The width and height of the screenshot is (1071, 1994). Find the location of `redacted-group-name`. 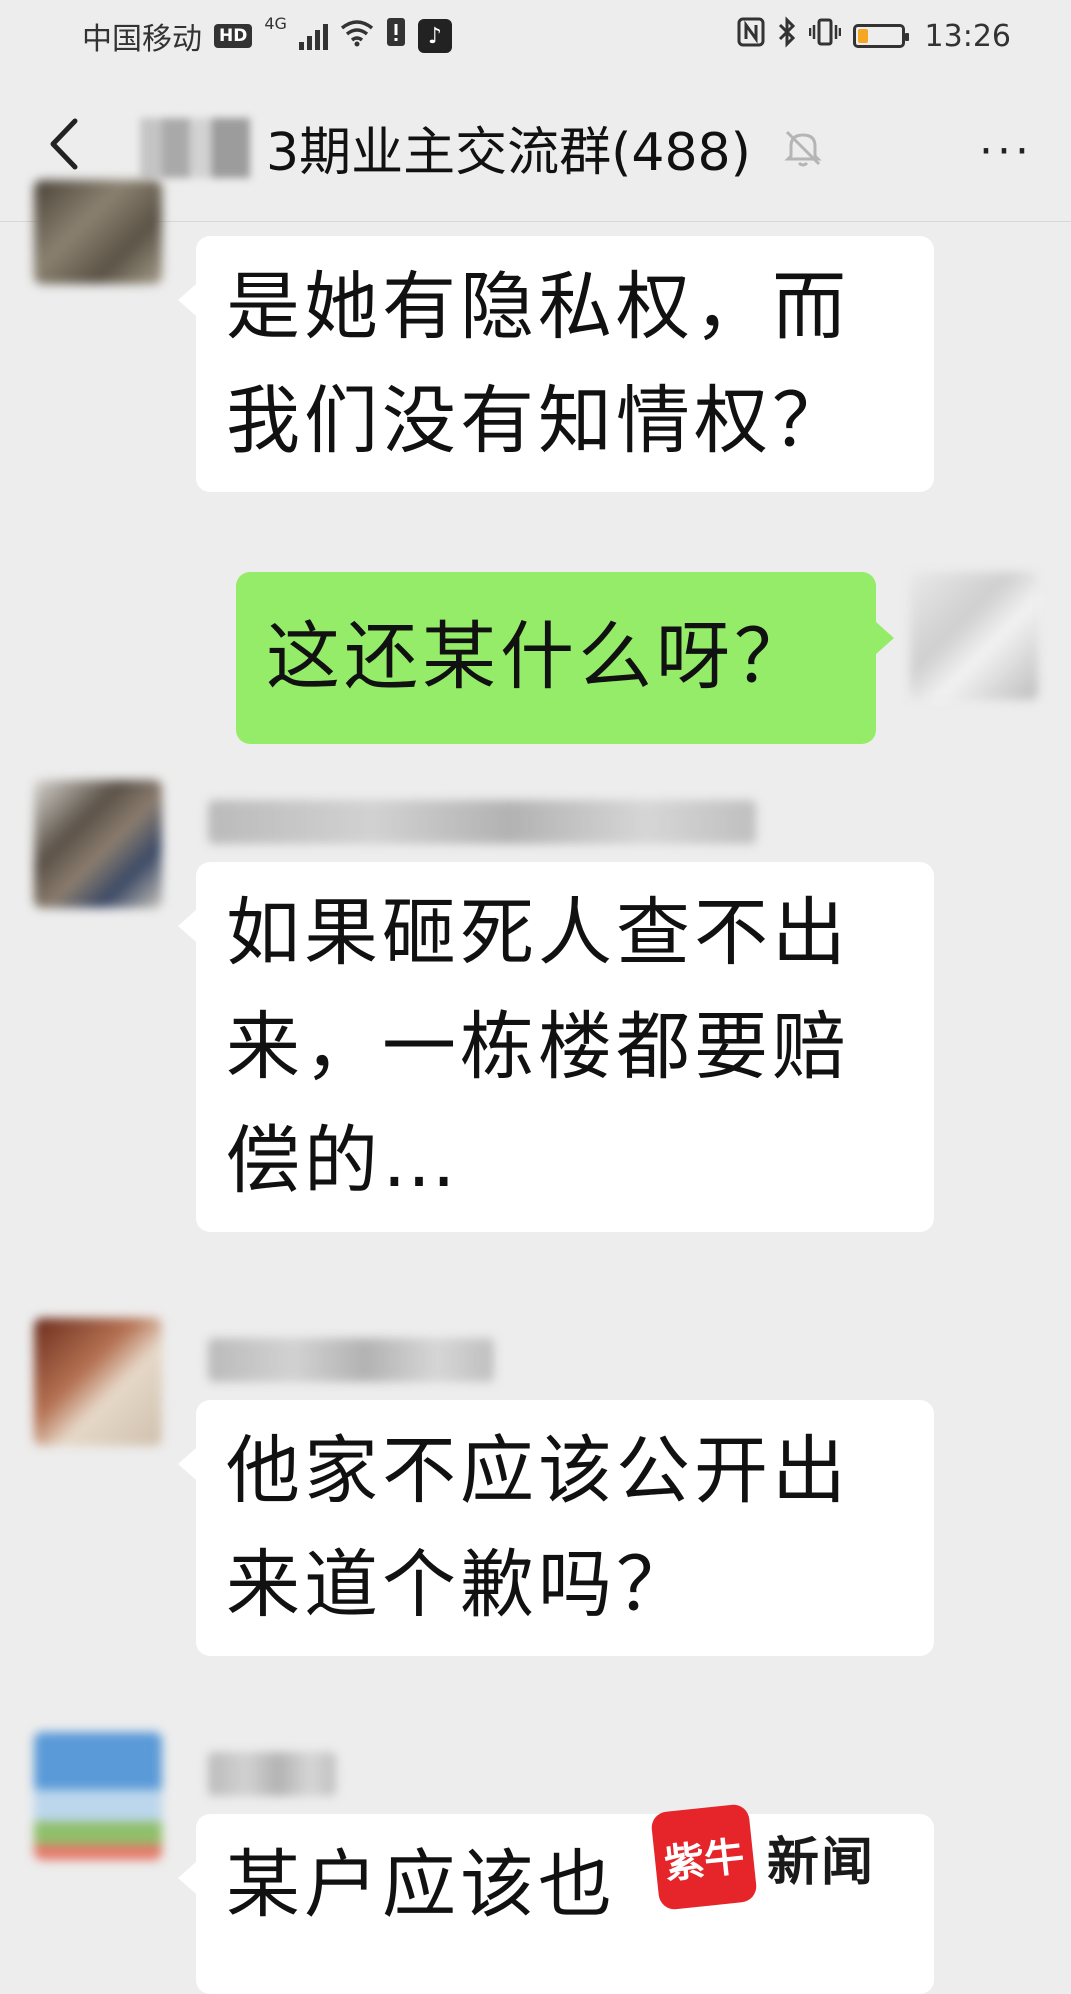

redacted-group-name is located at coordinates (195, 147).